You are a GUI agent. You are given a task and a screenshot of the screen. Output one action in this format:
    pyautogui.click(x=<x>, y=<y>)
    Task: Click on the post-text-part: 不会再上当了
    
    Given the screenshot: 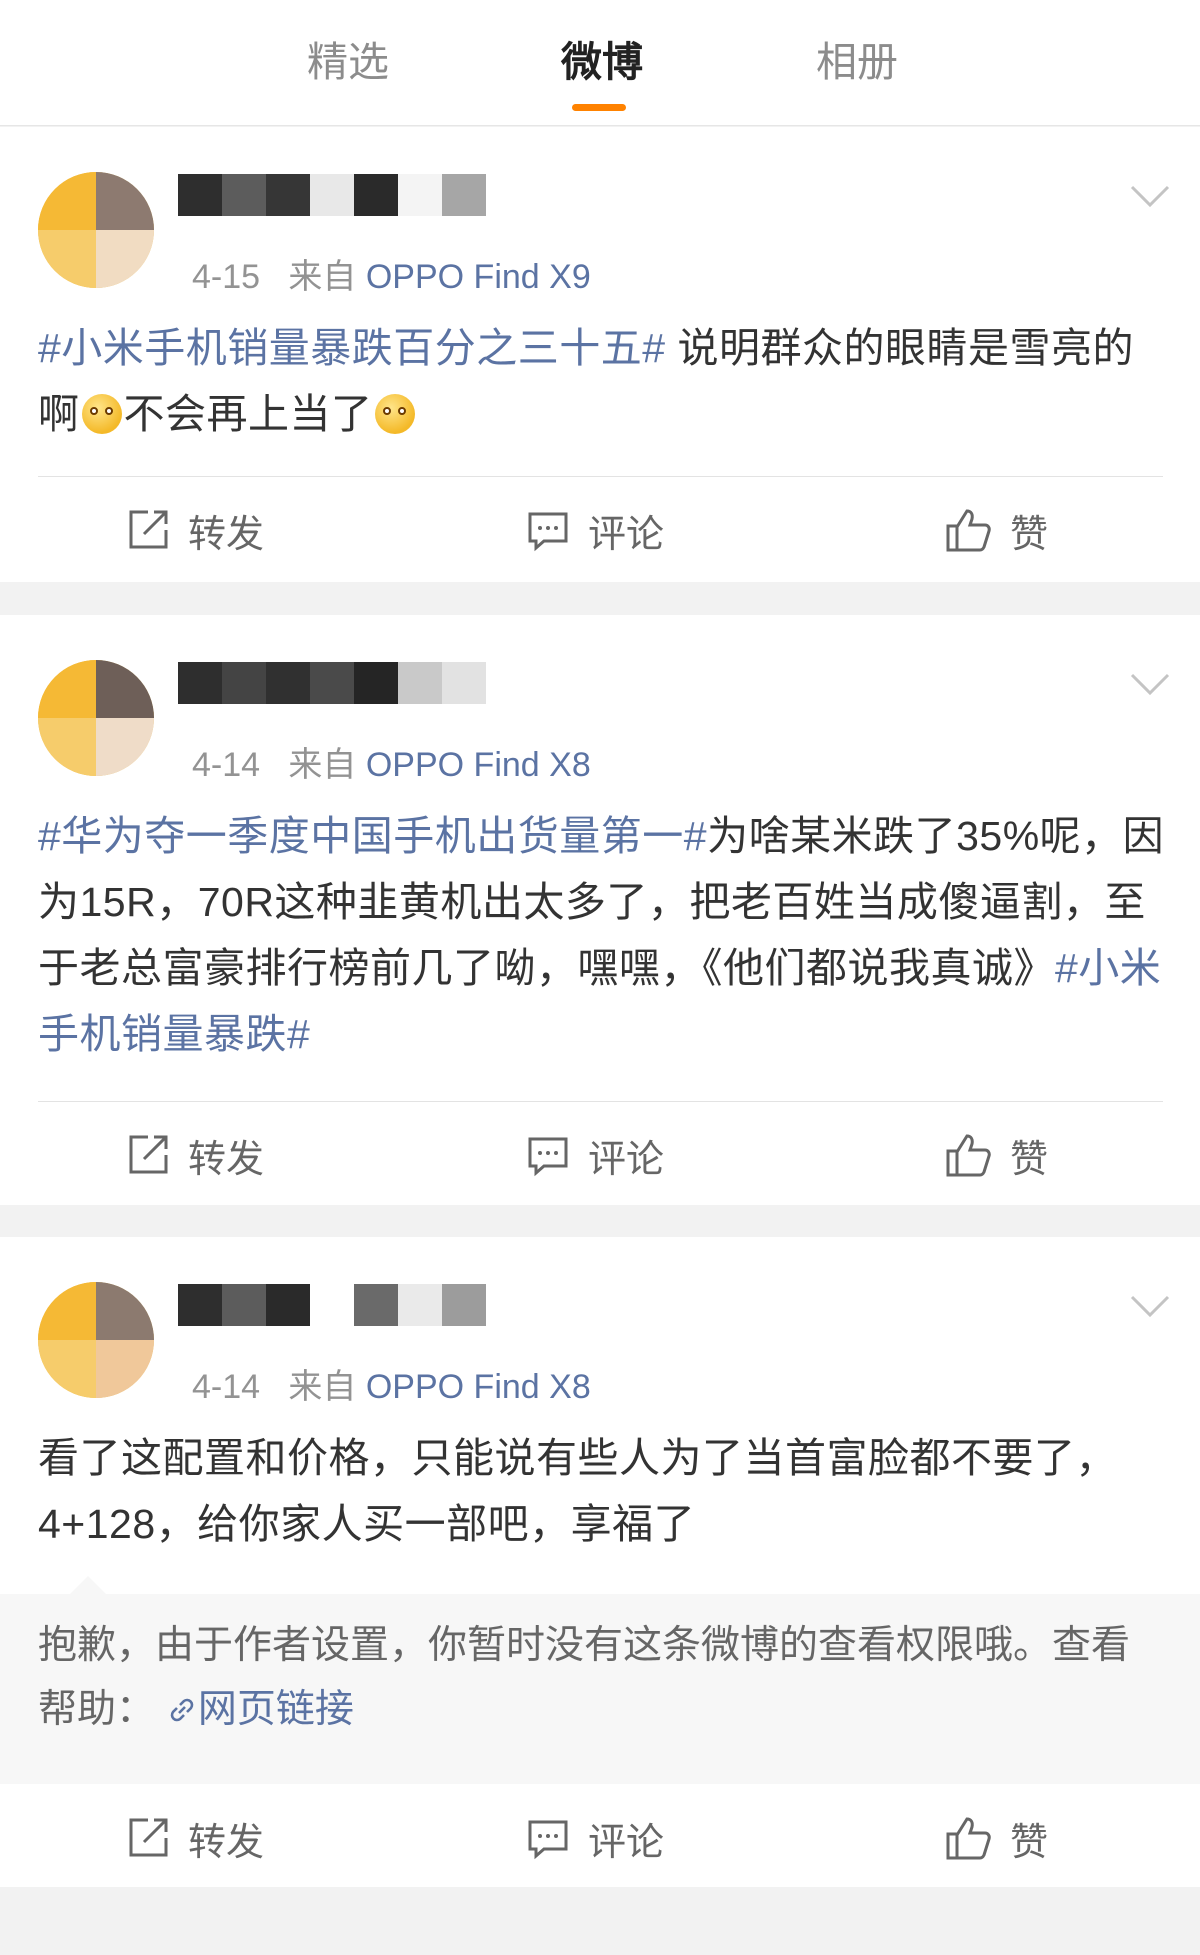 What is the action you would take?
    pyautogui.click(x=248, y=414)
    